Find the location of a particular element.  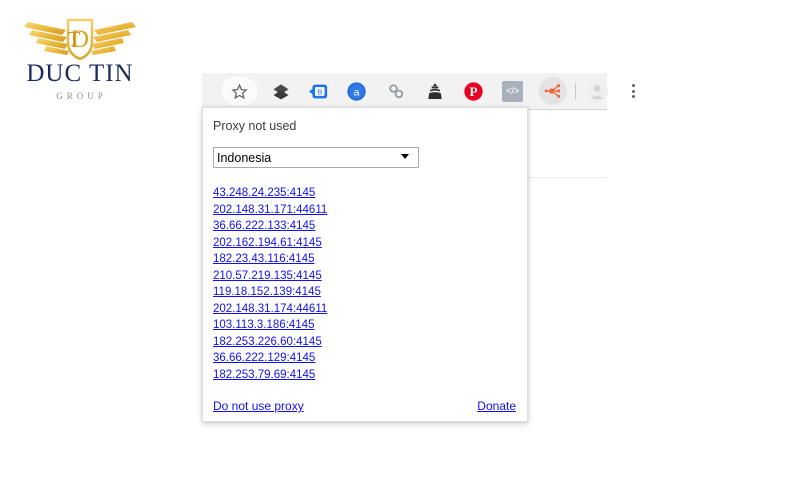

country-select: Indonesia is located at coordinates (316, 157).